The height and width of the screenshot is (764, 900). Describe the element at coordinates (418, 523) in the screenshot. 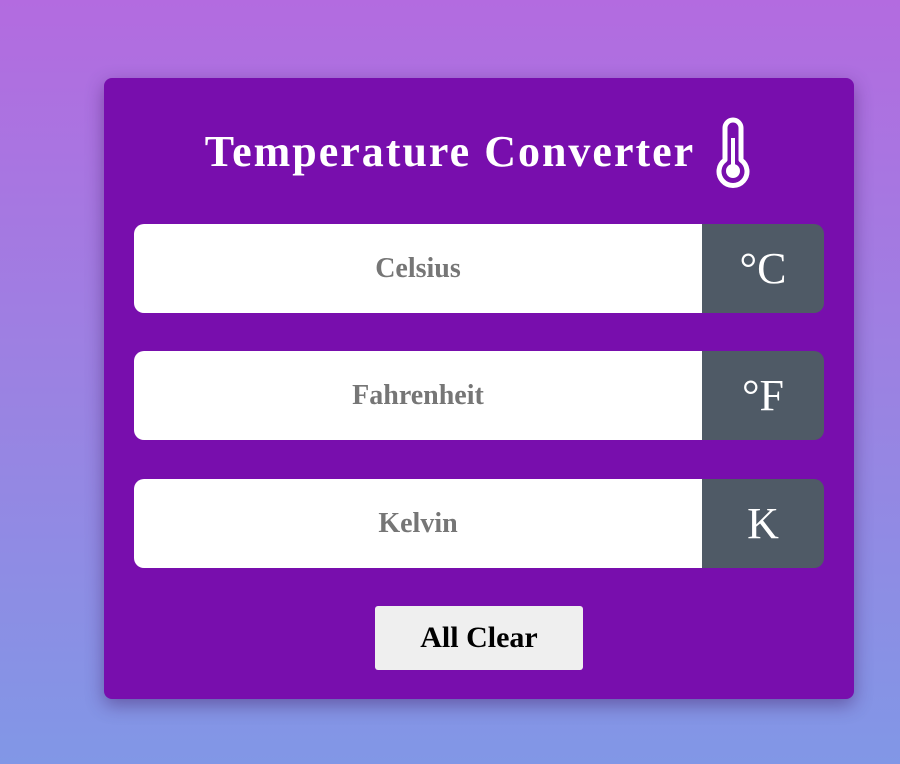

I see `kelvin-input` at that location.